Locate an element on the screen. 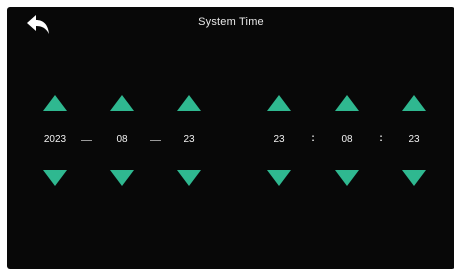  minute-value: 08 is located at coordinates (347, 139).